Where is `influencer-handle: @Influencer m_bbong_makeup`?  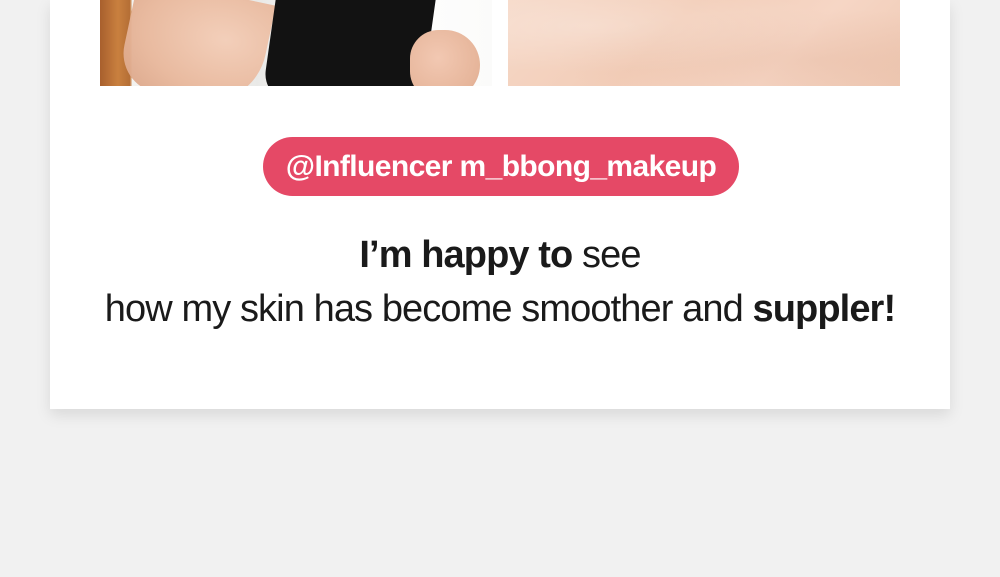 influencer-handle: @Influencer m_bbong_makeup is located at coordinates (501, 166).